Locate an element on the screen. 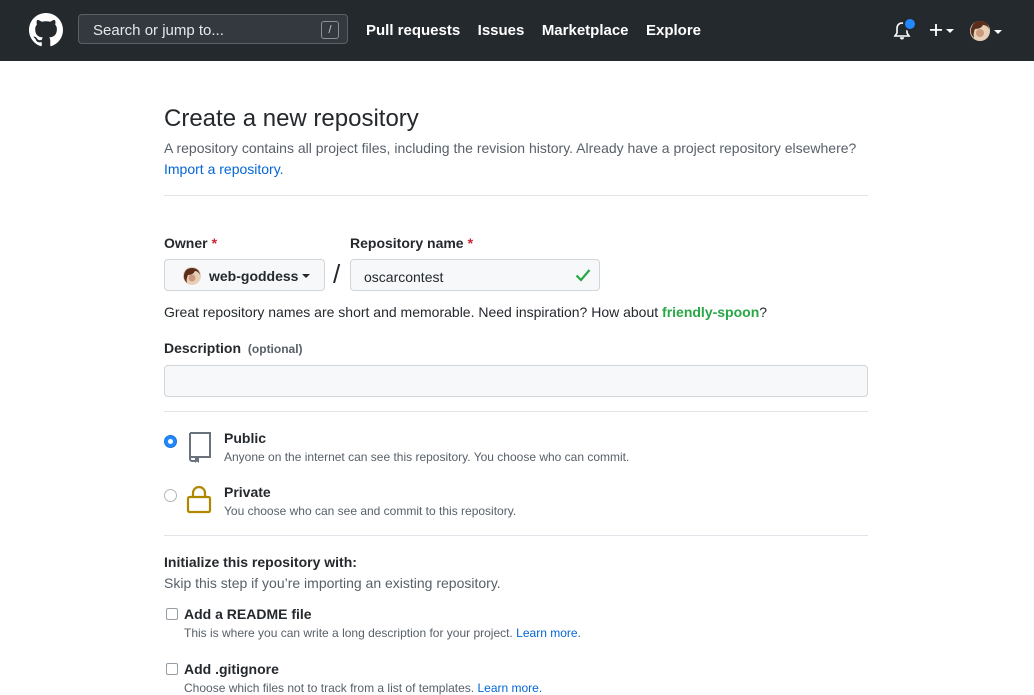 Image resolution: width=1034 pixels, height=695 pixels. repo-name-input is located at coordinates (464, 277).